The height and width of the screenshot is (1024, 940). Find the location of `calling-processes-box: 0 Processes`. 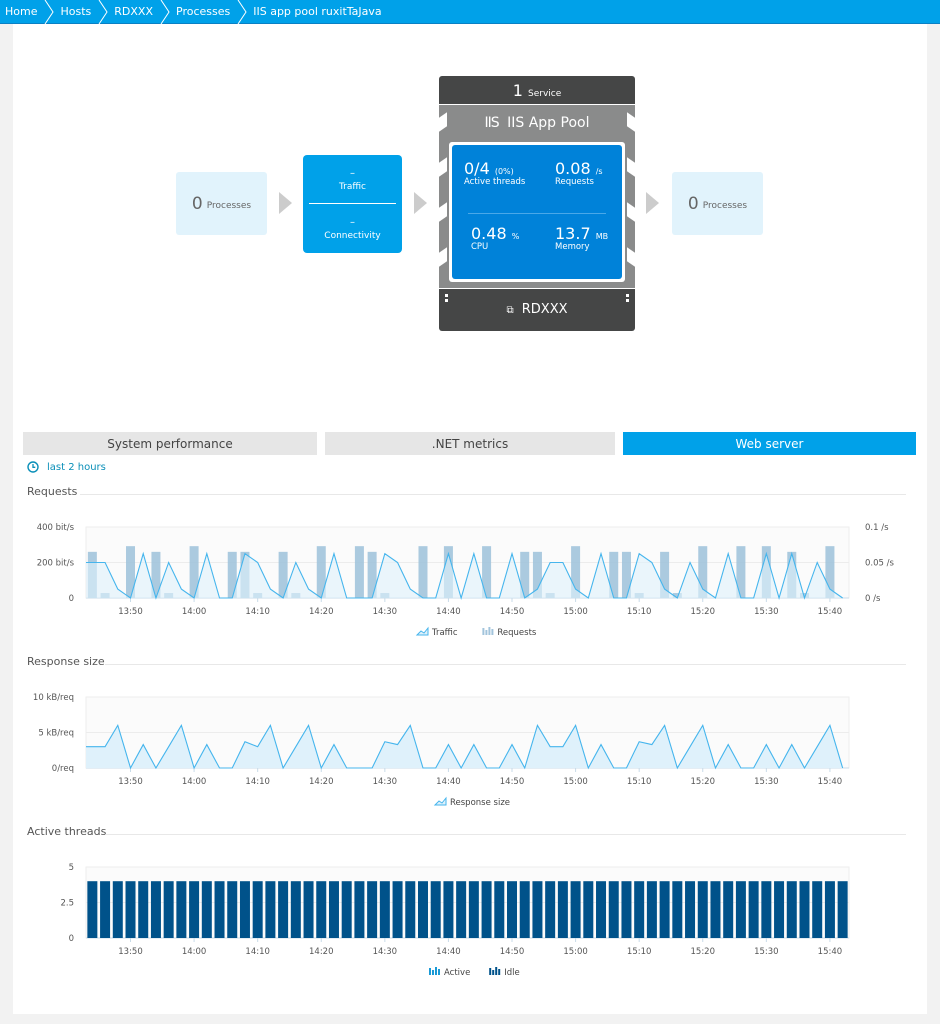

calling-processes-box: 0 Processes is located at coordinates (221, 203).